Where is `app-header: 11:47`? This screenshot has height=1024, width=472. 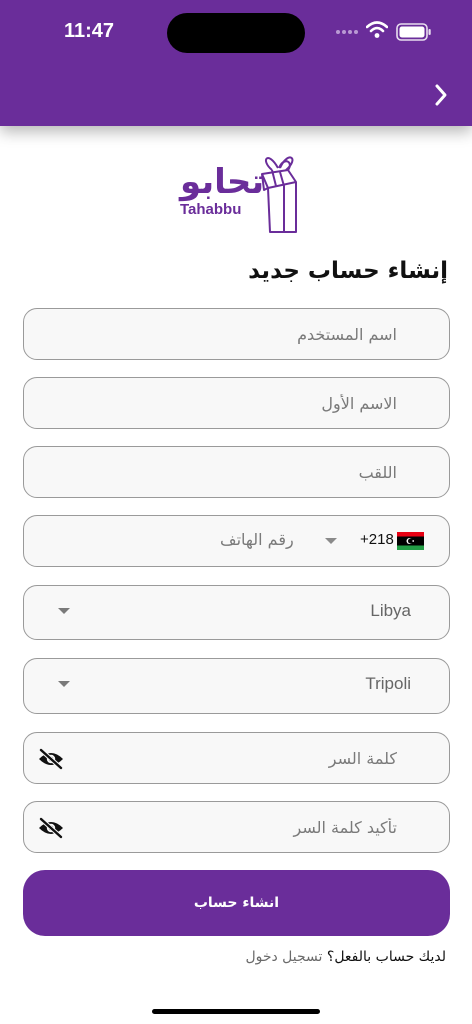
app-header: 11:47 is located at coordinates (236, 63).